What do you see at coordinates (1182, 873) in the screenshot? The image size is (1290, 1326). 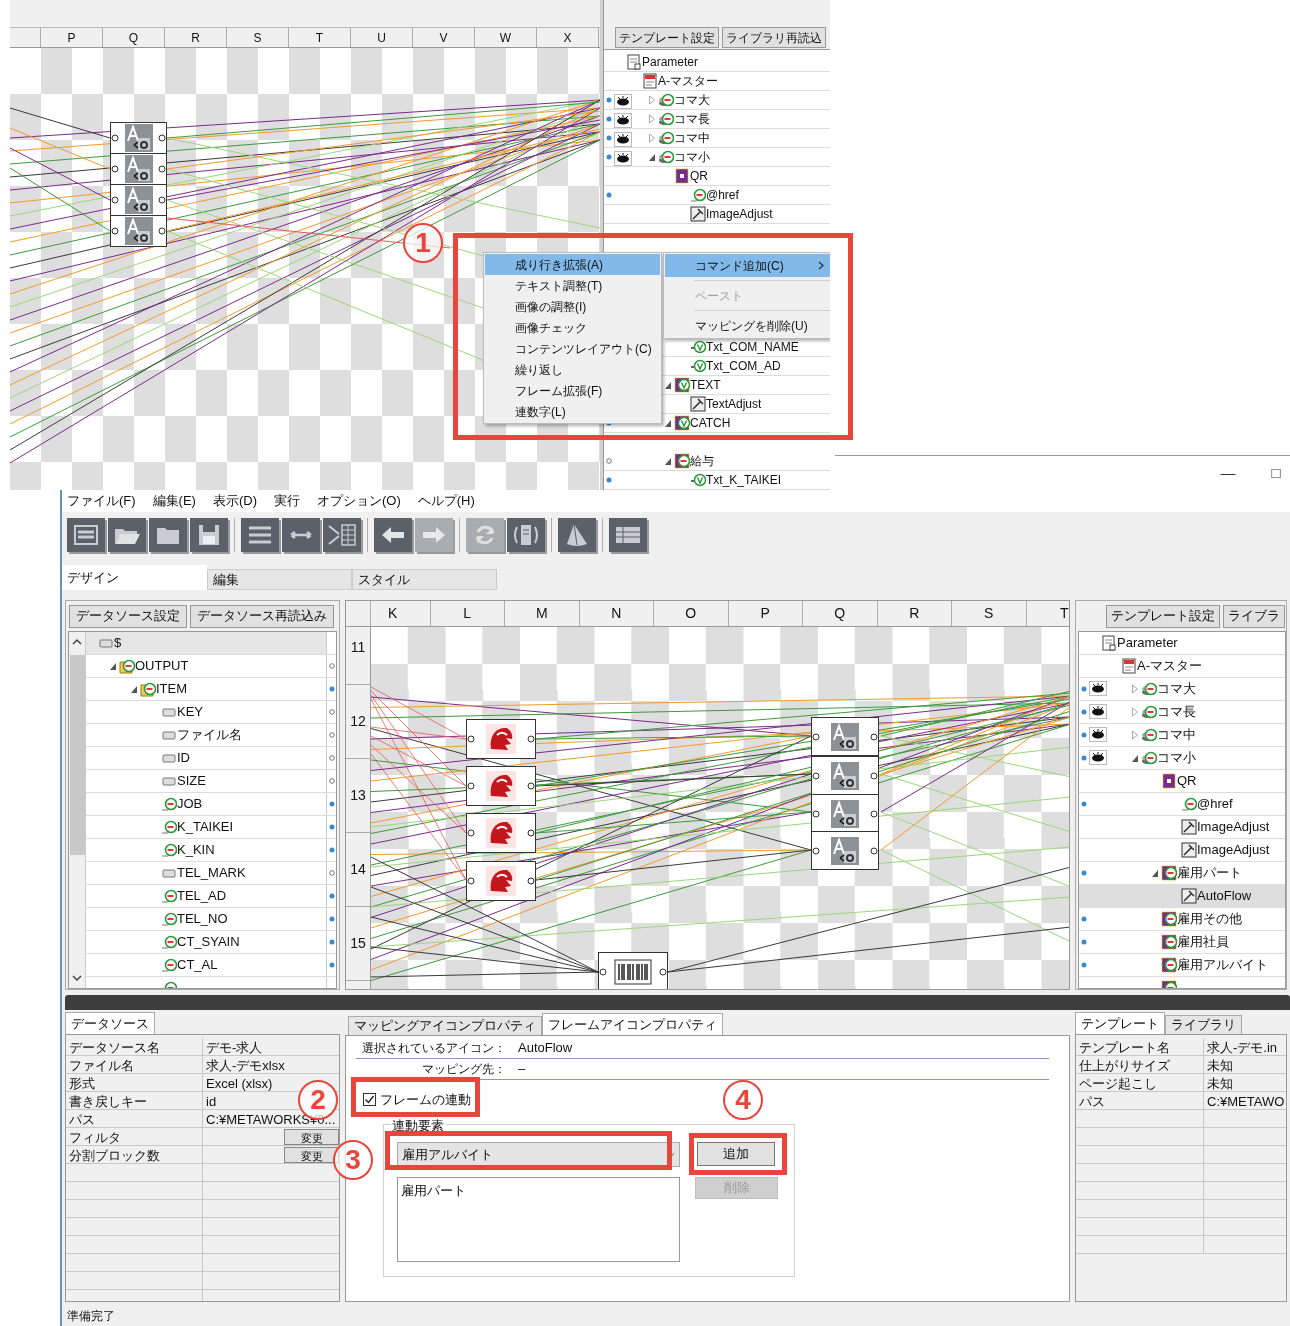 I see `tree-item: 雇用パート` at bounding box center [1182, 873].